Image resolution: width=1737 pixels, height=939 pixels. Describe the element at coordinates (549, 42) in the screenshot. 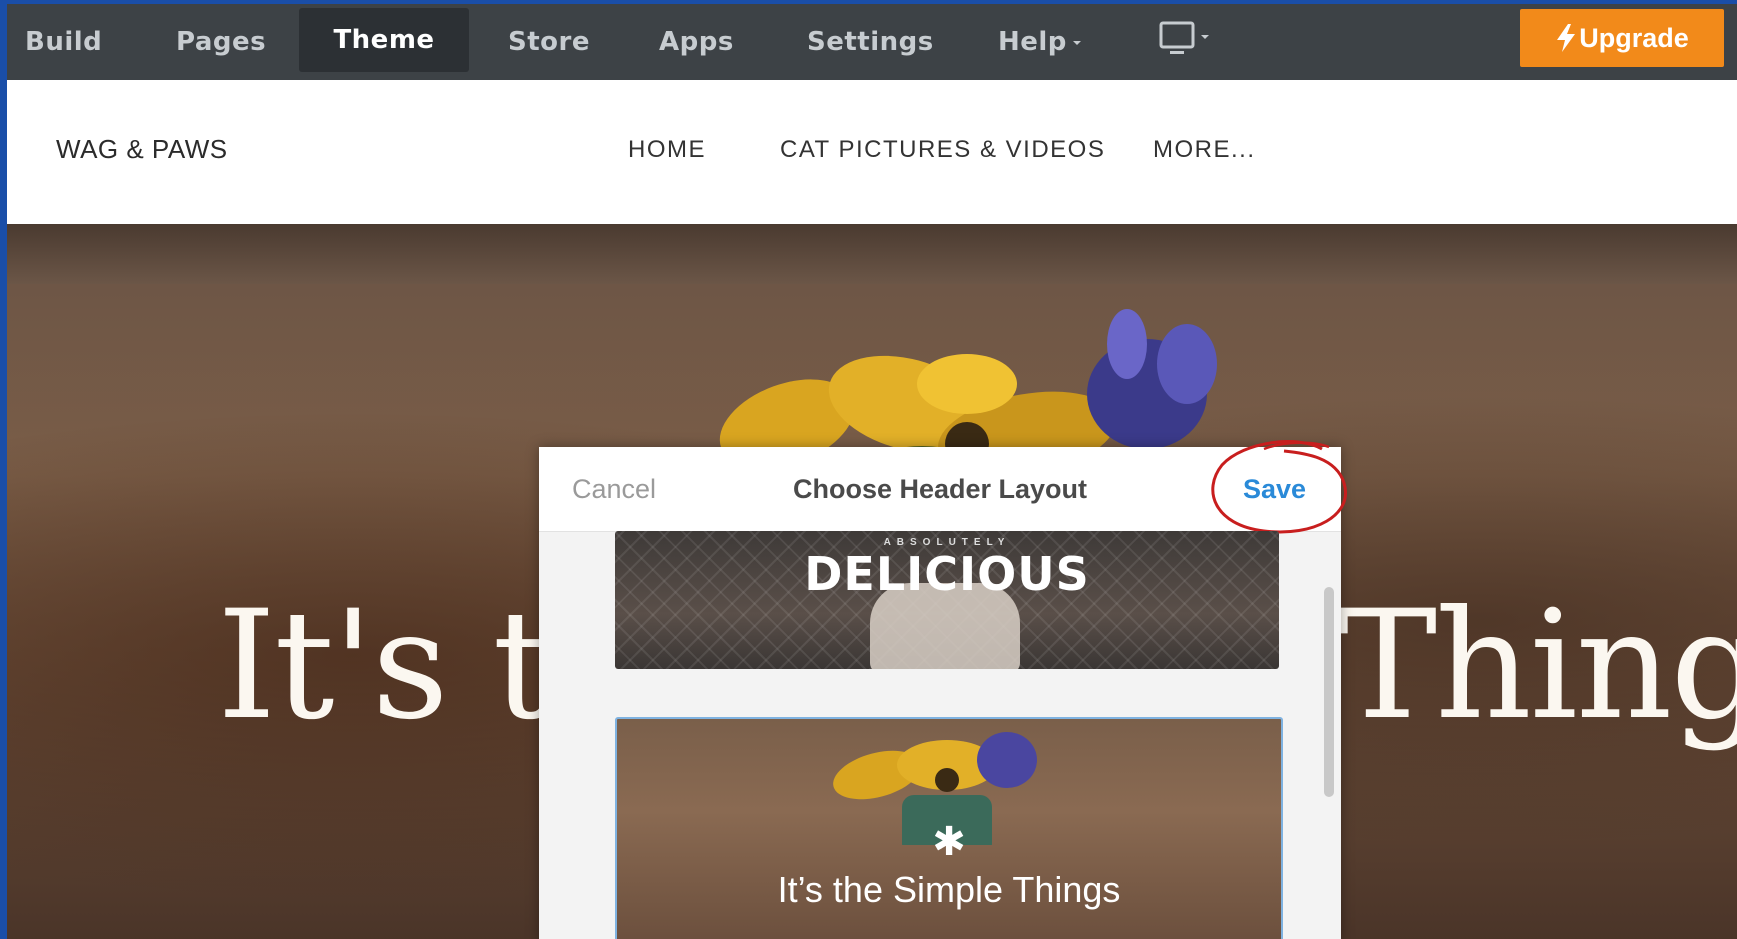

I see `tab-store: Store` at that location.